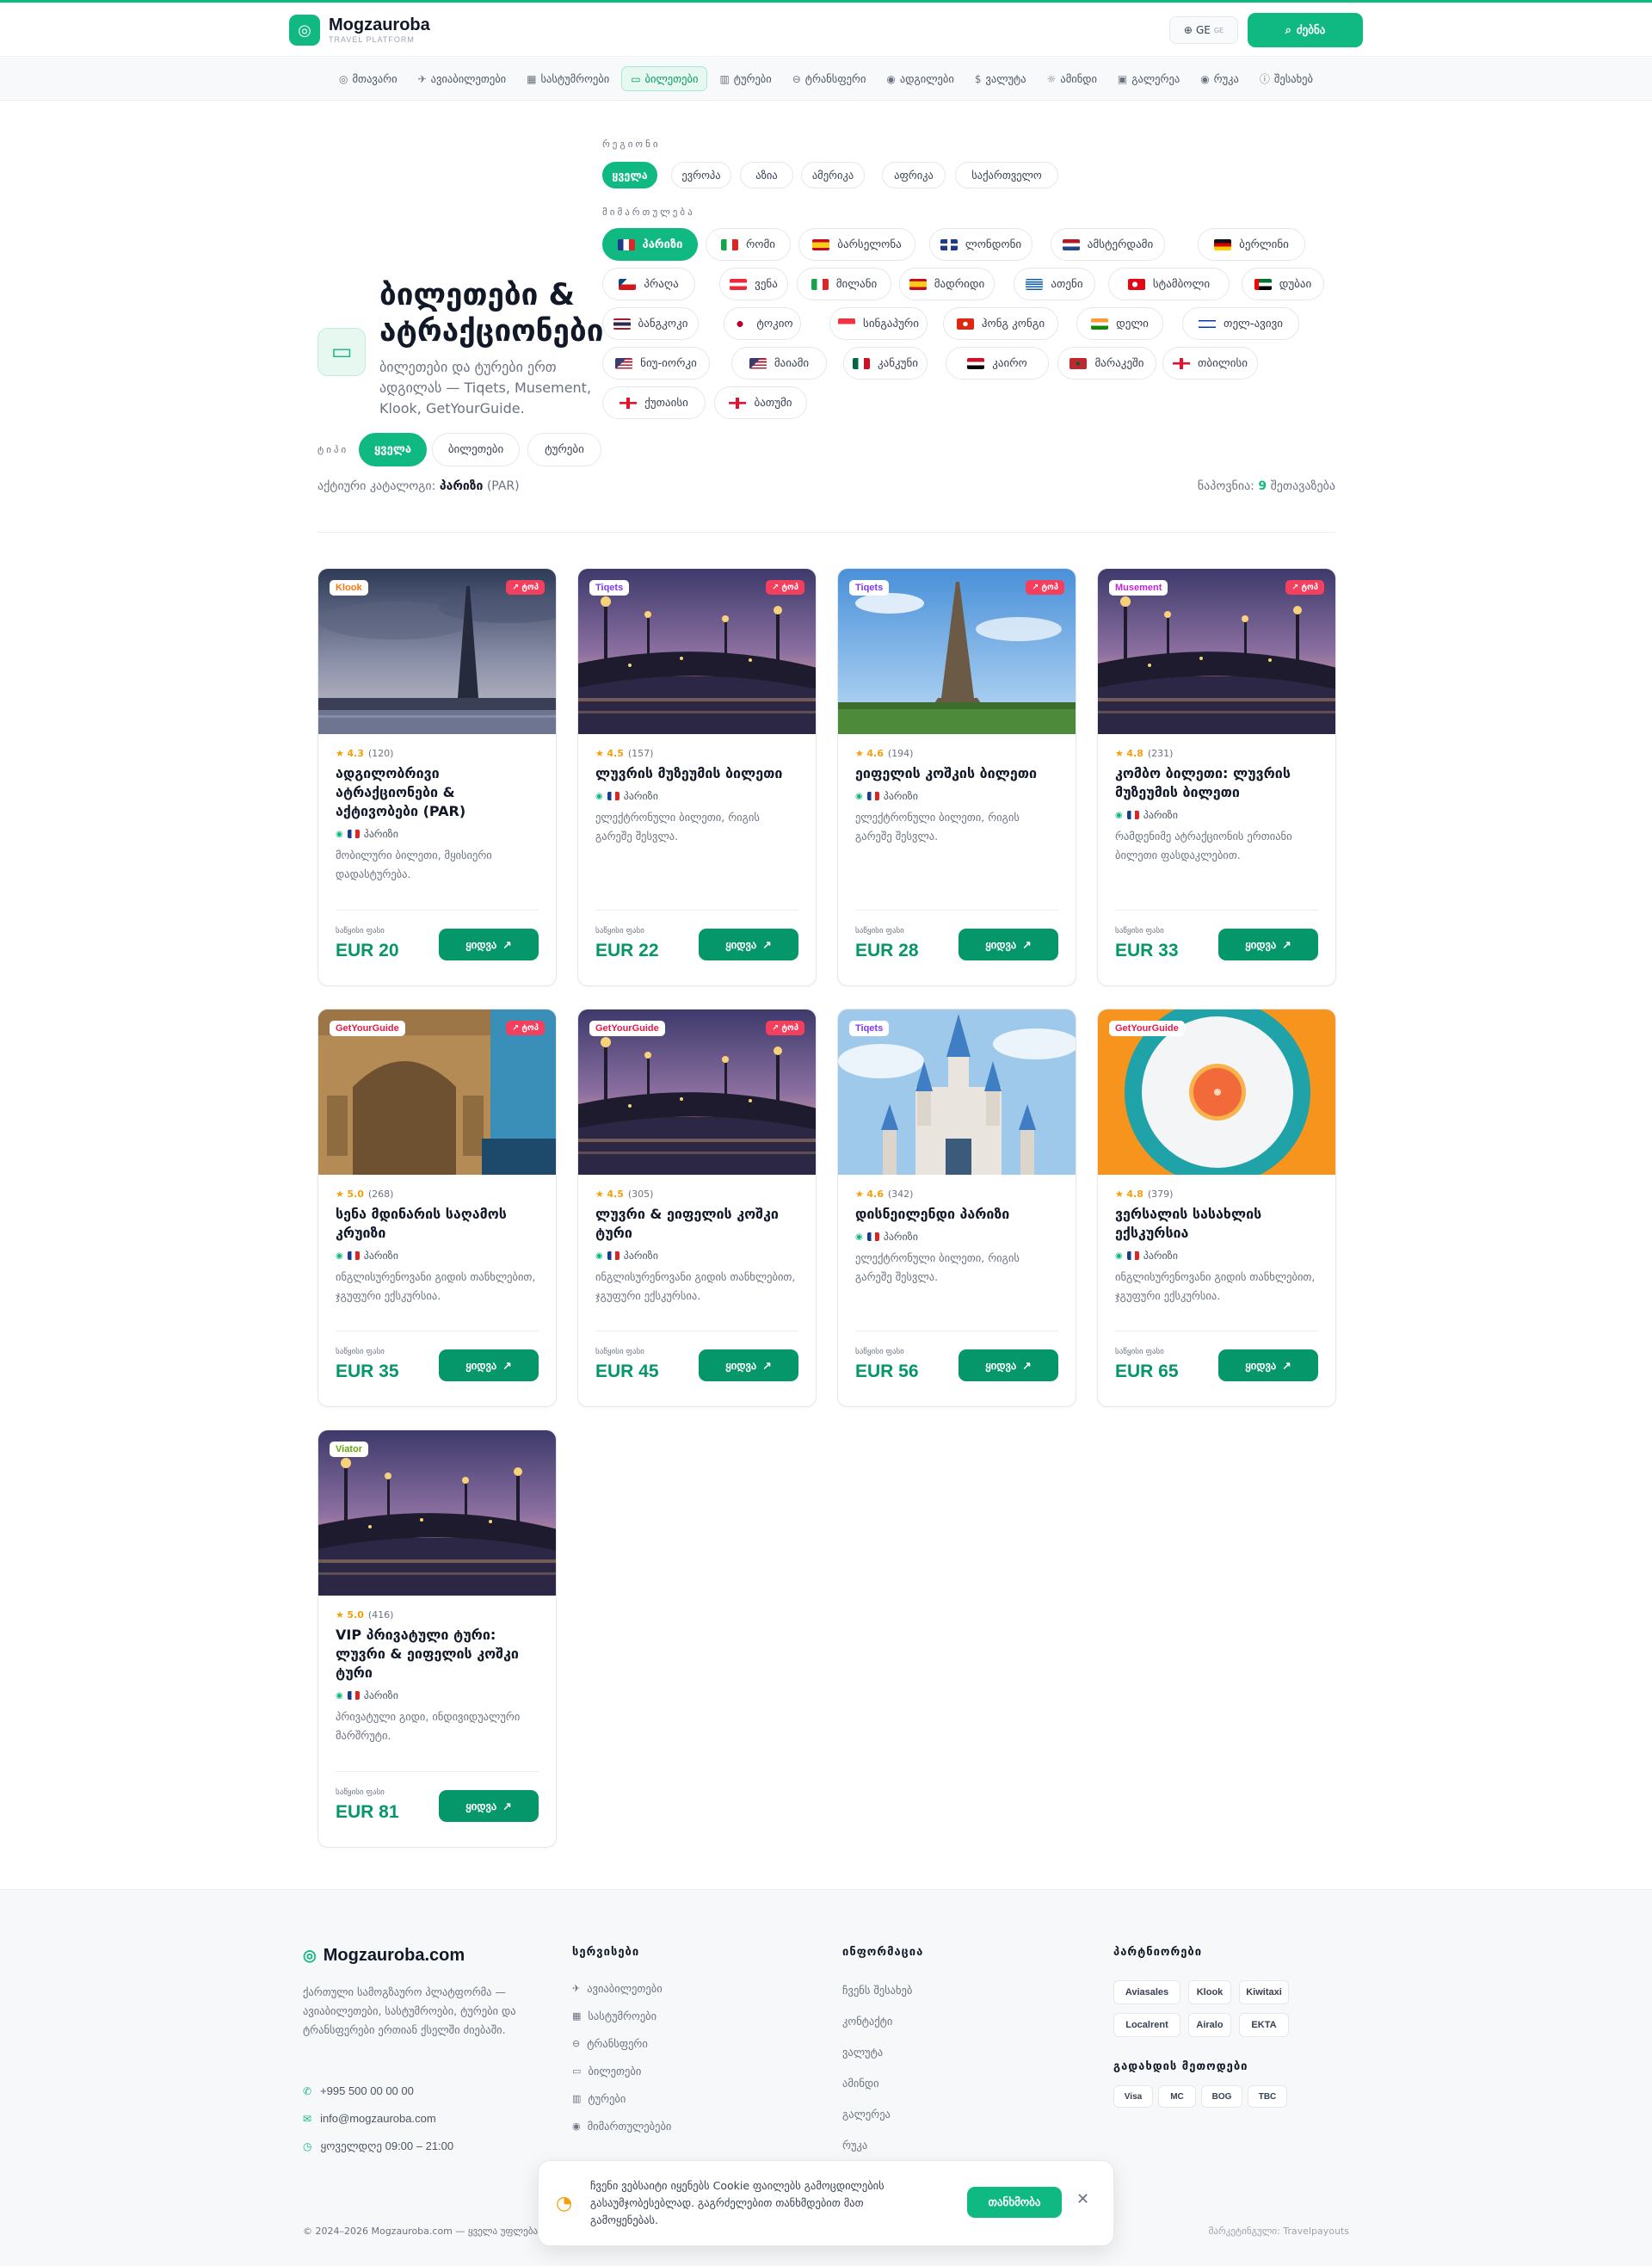 This screenshot has height=2266, width=1652. What do you see at coordinates (621, 2126) in the screenshot?
I see `footer-service-link: ◉ მიმართულებები` at bounding box center [621, 2126].